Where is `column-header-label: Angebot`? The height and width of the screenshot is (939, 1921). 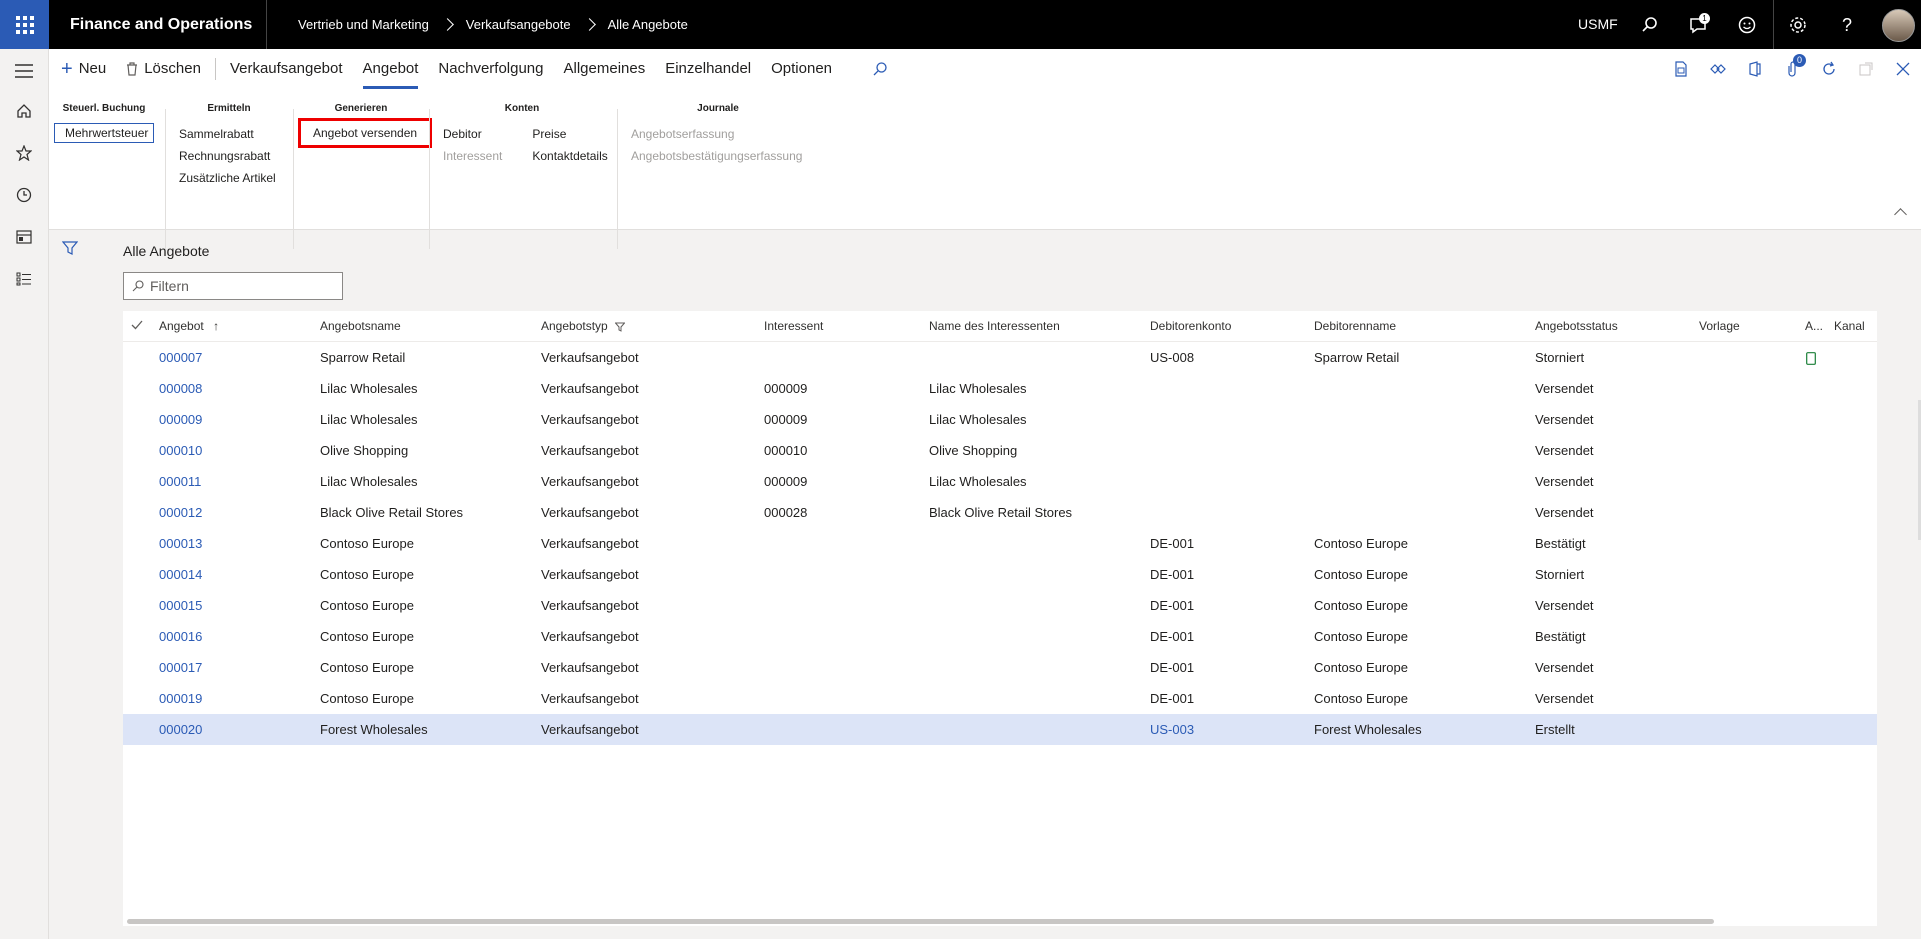 column-header-label: Angebot is located at coordinates (181, 326).